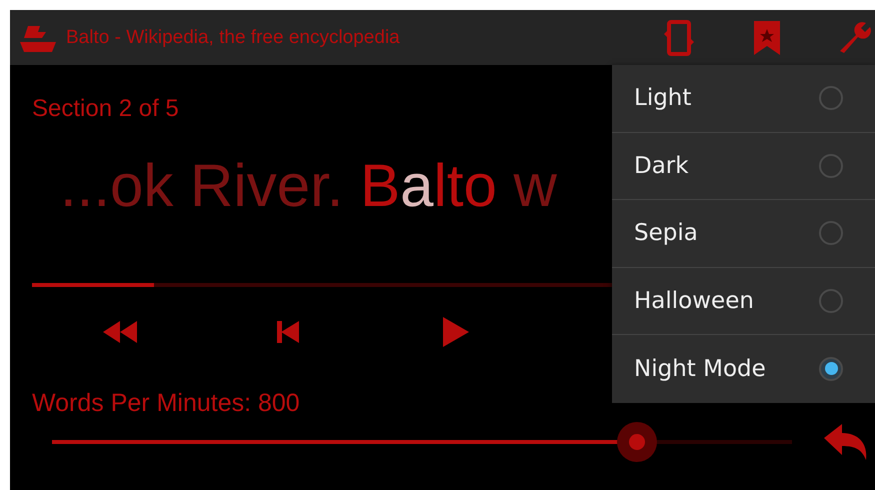 Image resolution: width=875 pixels, height=490 pixels. What do you see at coordinates (233, 37) in the screenshot?
I see `page-title: Balto - Wikipedia, the free encyclopedia` at bounding box center [233, 37].